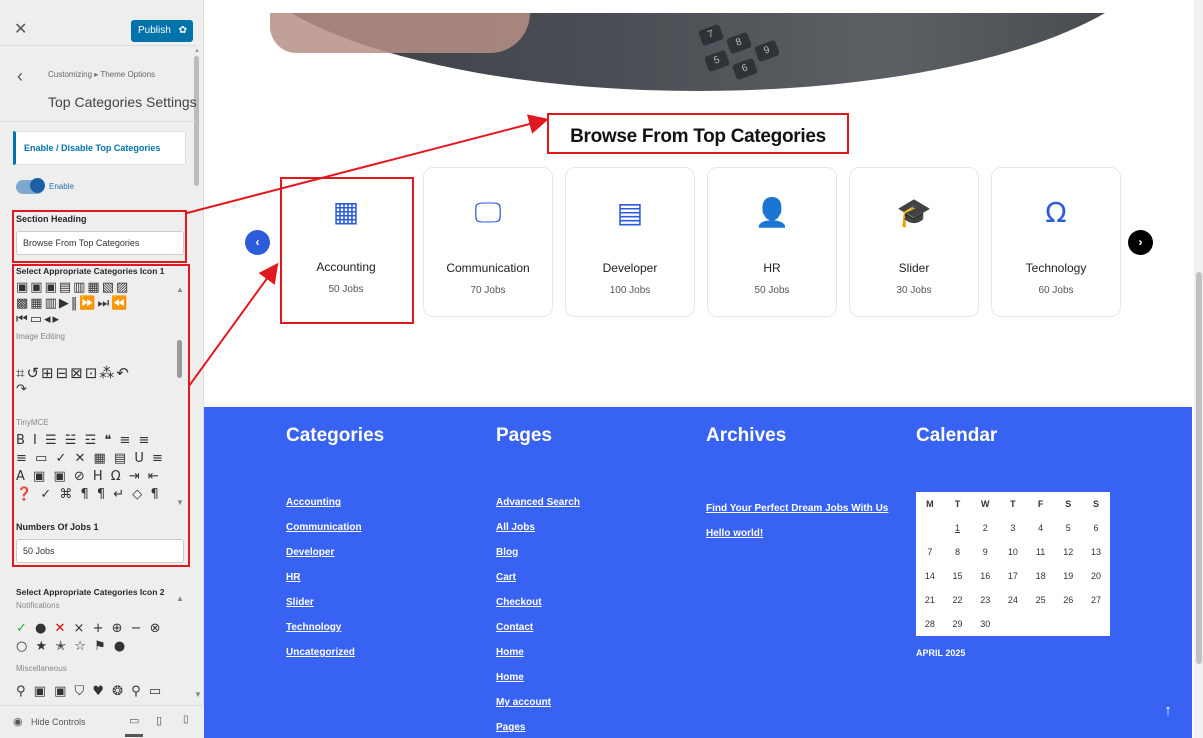  What do you see at coordinates (772, 242) in the screenshot?
I see `category-card-hr: 👤 HR 50 Jobs` at bounding box center [772, 242].